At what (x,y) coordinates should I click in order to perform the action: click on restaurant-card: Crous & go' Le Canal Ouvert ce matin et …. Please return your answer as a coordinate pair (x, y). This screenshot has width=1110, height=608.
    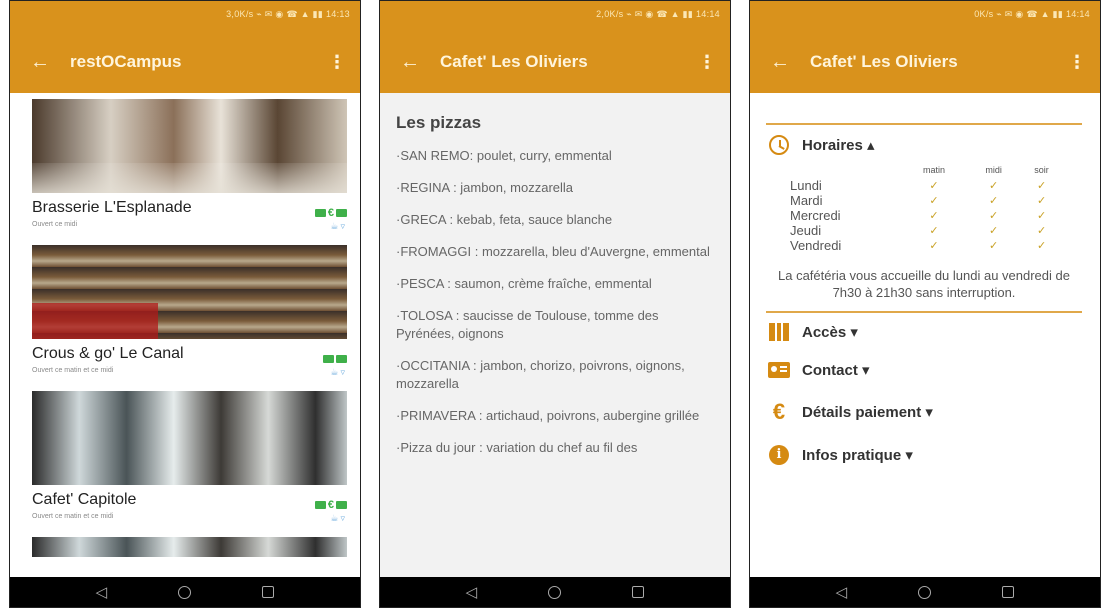
    Looking at the image, I should click on (185, 311).